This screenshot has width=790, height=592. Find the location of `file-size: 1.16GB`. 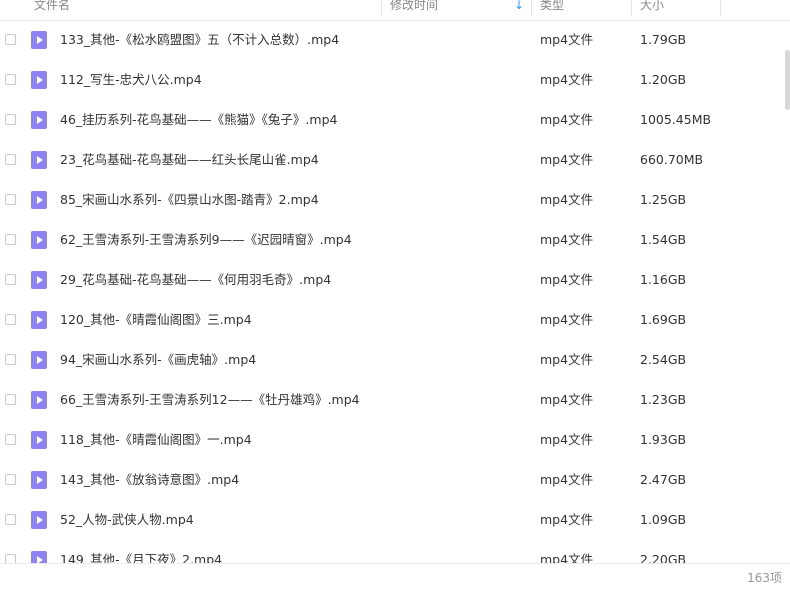

file-size: 1.16GB is located at coordinates (663, 279).